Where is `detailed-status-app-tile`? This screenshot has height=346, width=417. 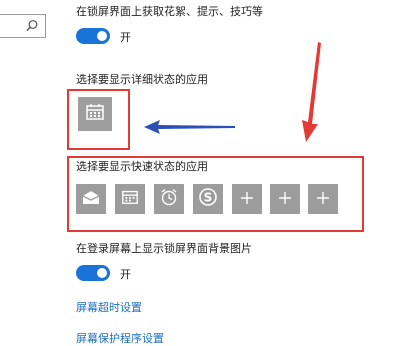
detailed-status-app-tile is located at coordinates (95, 114).